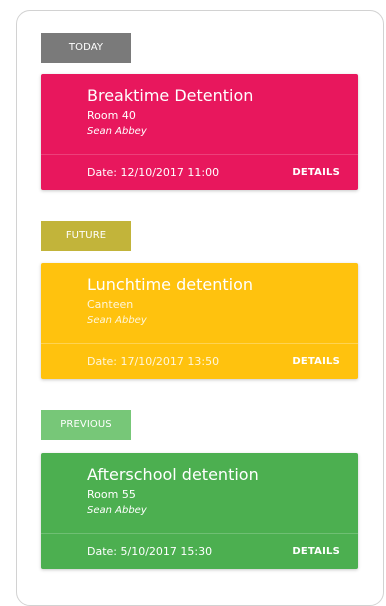 The width and height of the screenshot is (386, 606). What do you see at coordinates (170, 95) in the screenshot?
I see `detention-title: Breaktime Detention` at bounding box center [170, 95].